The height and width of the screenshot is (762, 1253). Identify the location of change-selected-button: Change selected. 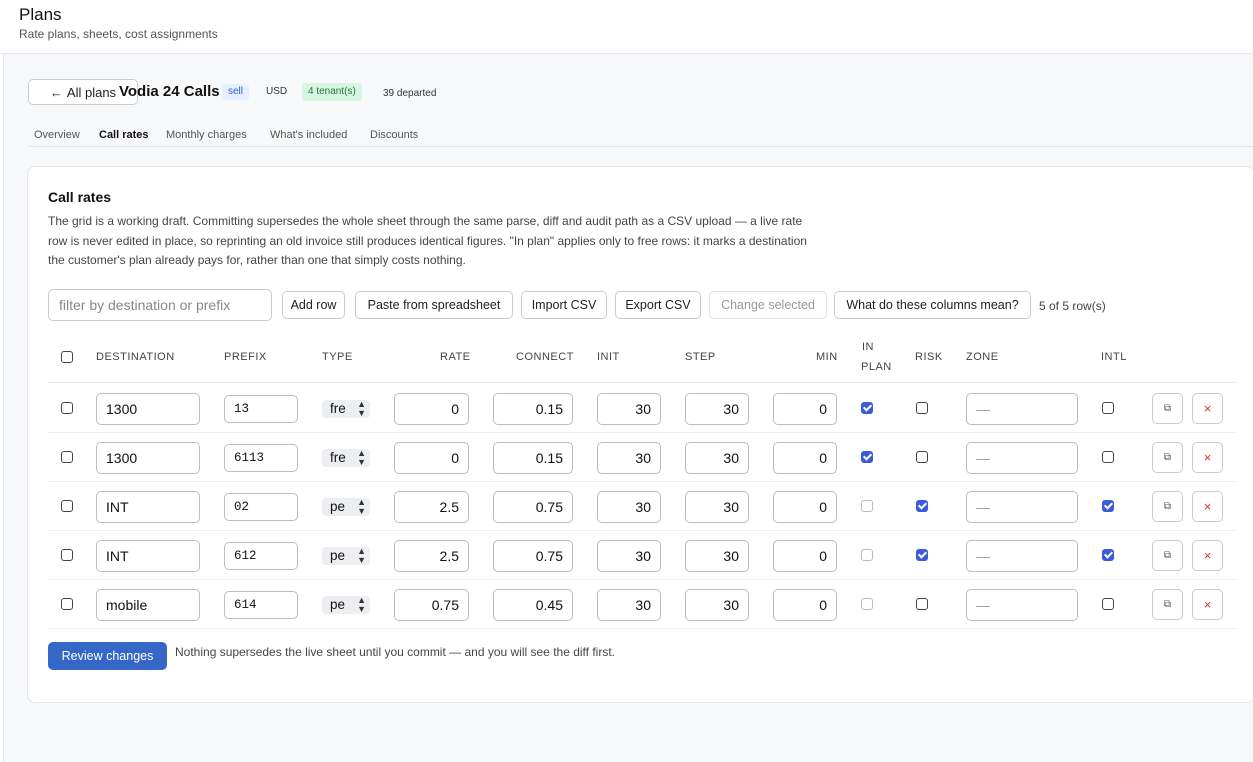
(768, 305).